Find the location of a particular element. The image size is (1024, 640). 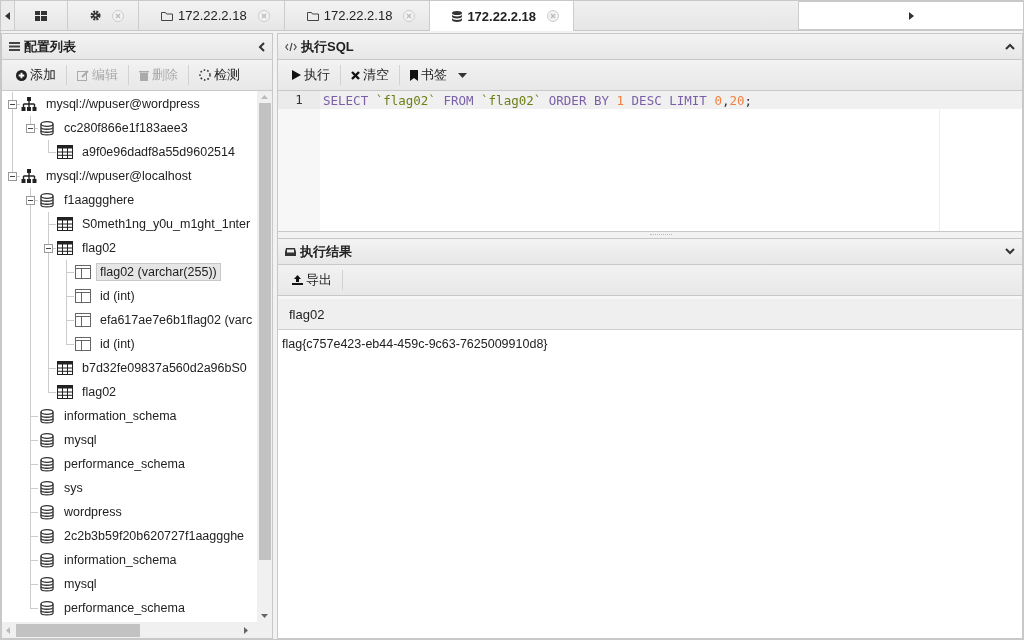

toolbar-button: 导出 is located at coordinates (312, 280).